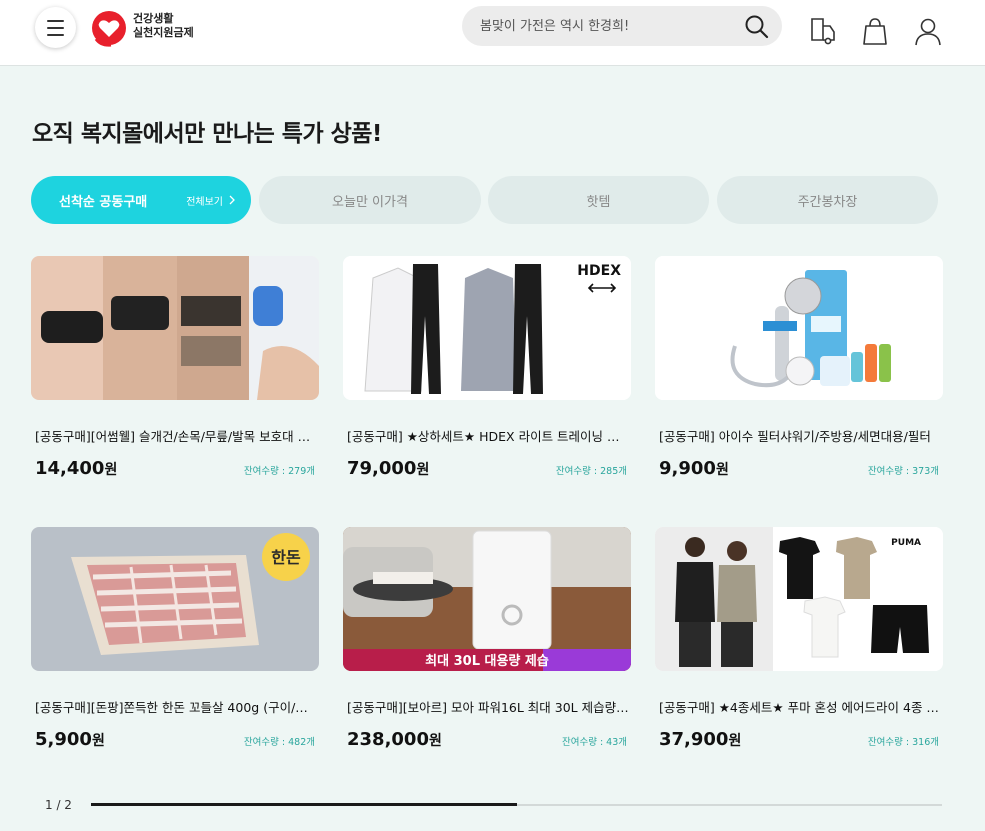  I want to click on tab-label: 핫템, so click(598, 202).